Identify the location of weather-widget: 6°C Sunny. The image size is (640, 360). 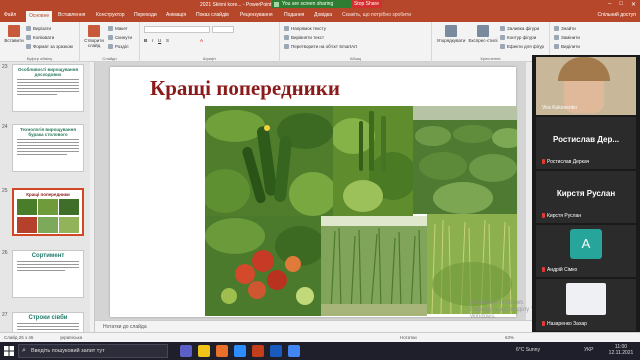
(528, 350).